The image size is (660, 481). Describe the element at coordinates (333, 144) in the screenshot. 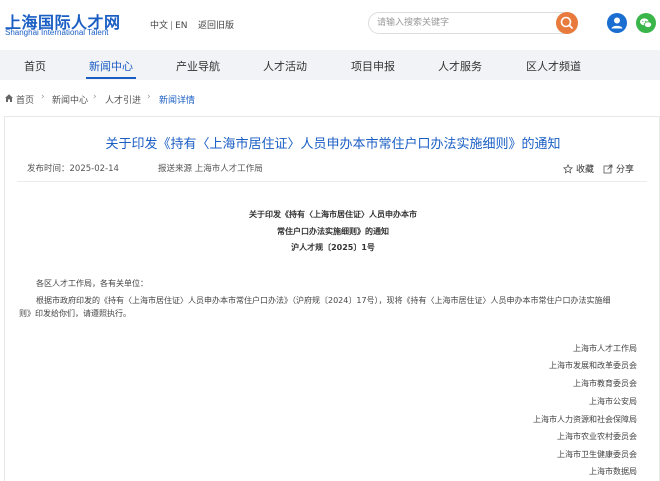

I see `article-title: 关于印发《持有〈上海市居住证〉人员申办本市常住户口办法实施细则》的通知` at that location.